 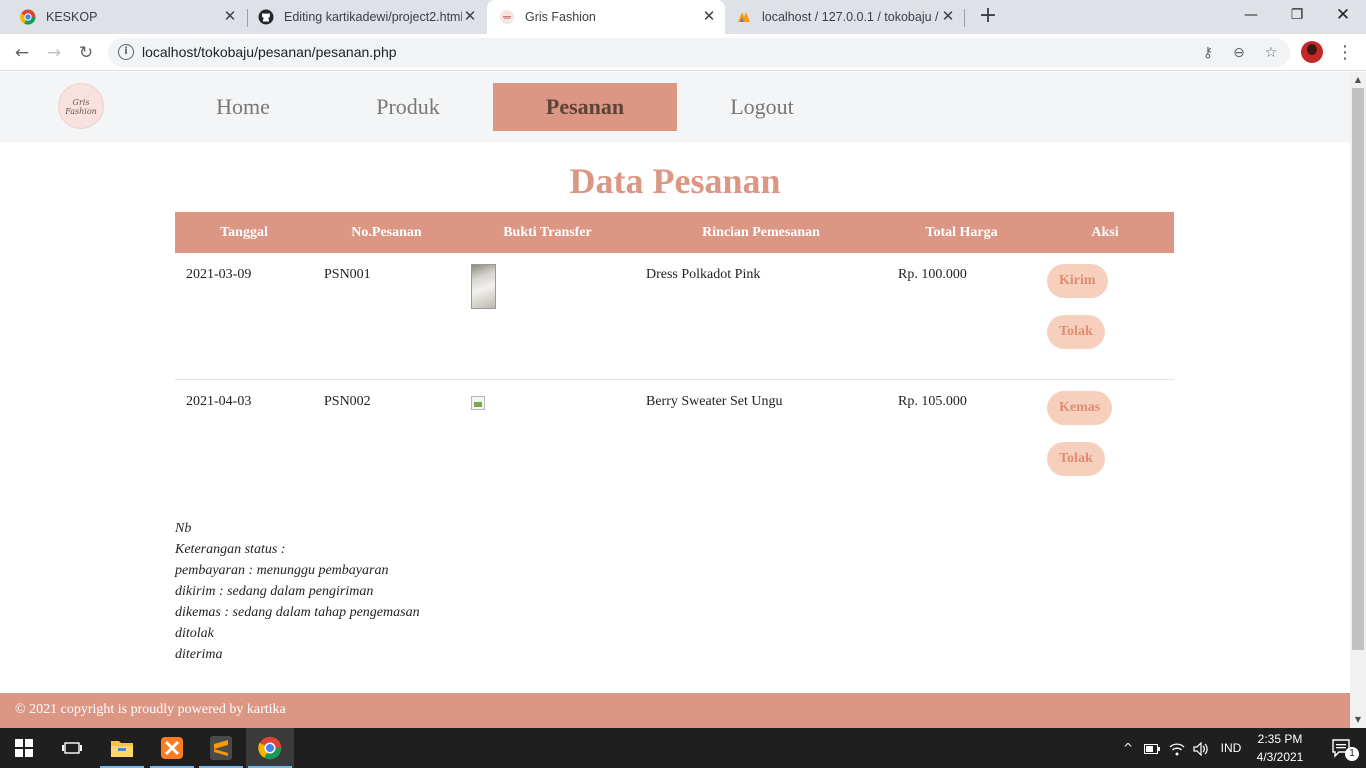 I want to click on tab-divider, so click(x=964, y=18).